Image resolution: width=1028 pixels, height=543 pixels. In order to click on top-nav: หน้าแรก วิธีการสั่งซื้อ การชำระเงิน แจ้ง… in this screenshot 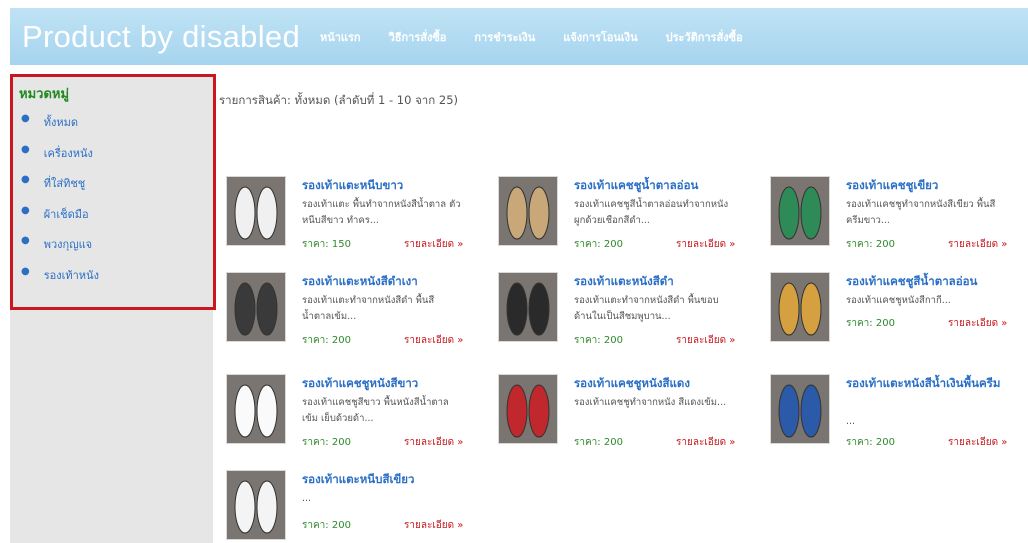, I will do `click(545, 37)`.